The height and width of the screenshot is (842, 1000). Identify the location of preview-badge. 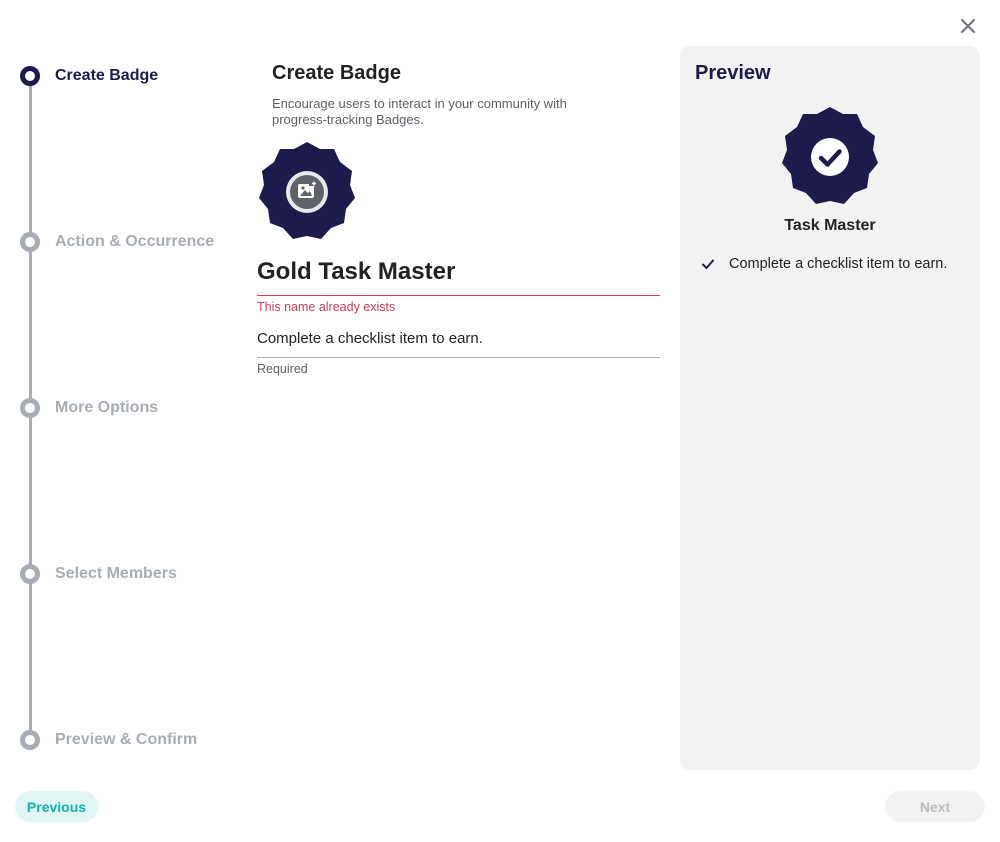
(830, 157).